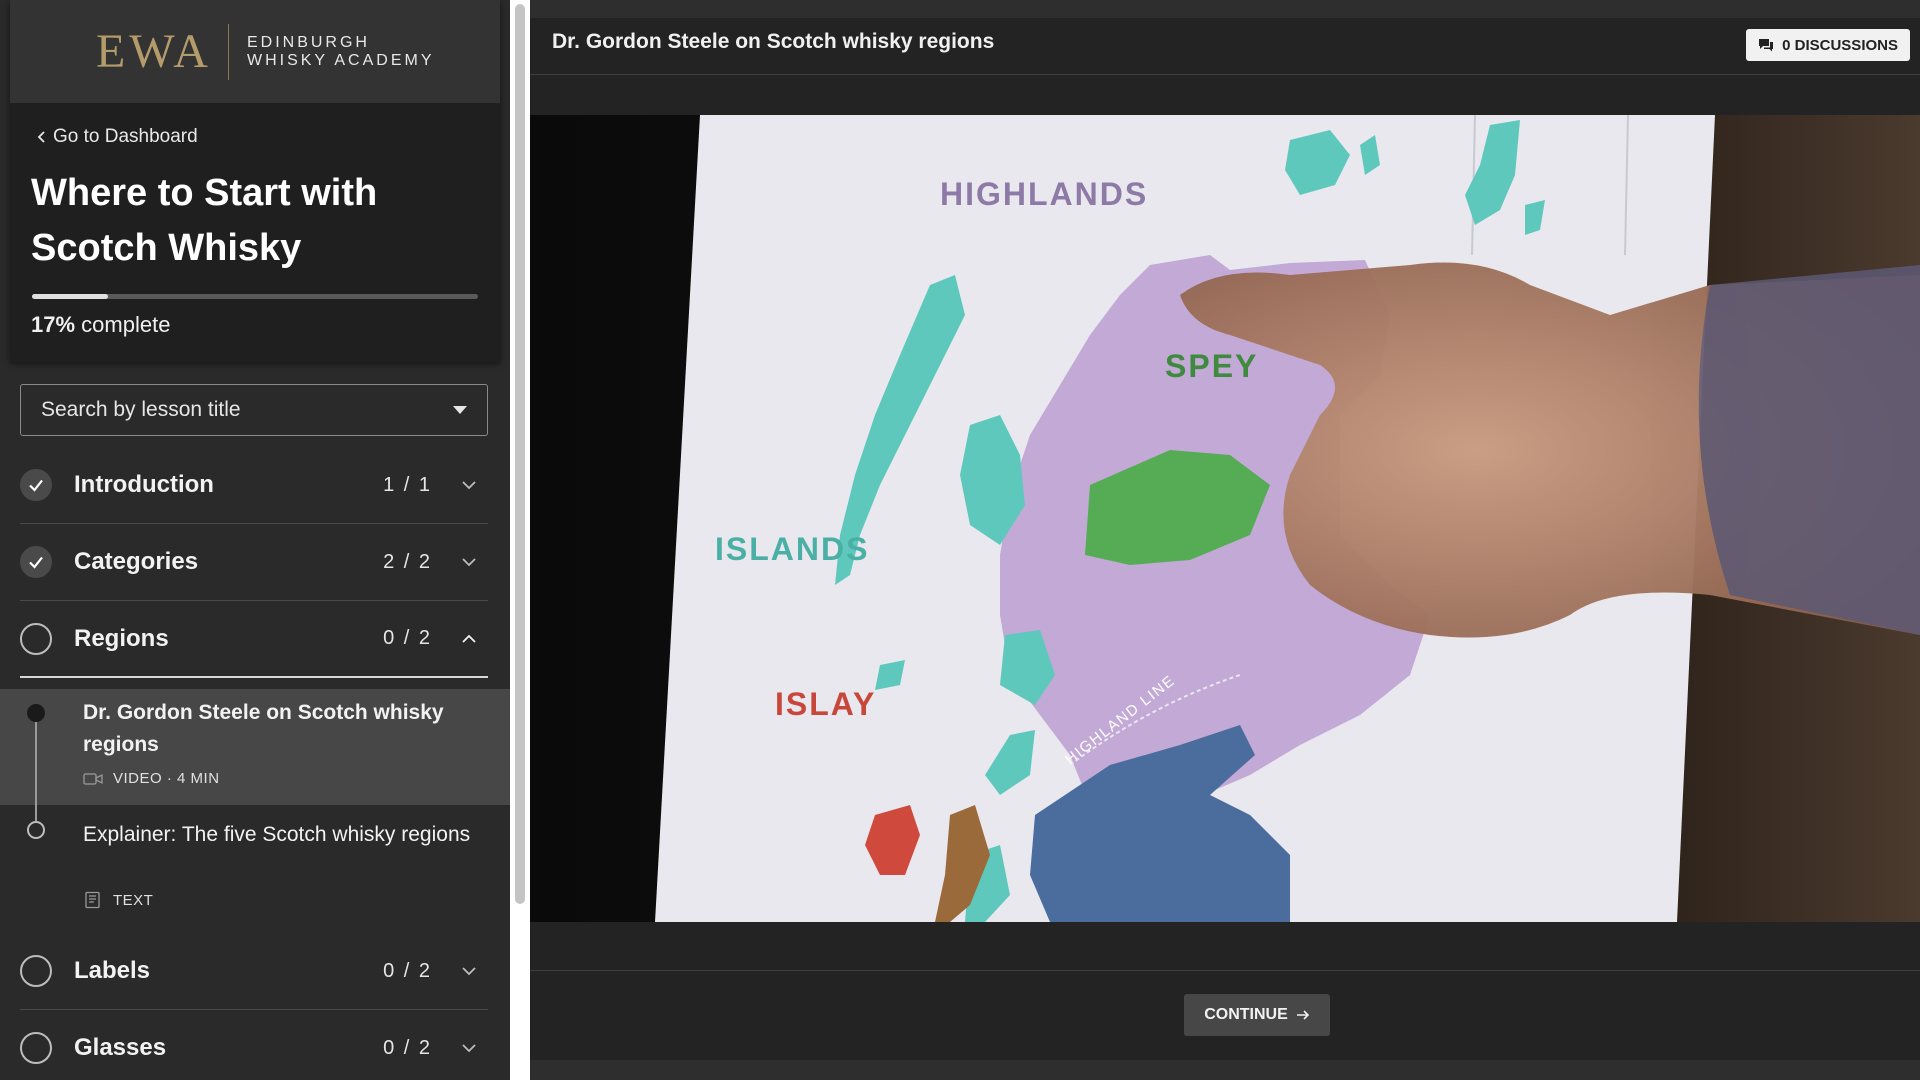  I want to click on current-lesson-dot-icon, so click(36, 713).